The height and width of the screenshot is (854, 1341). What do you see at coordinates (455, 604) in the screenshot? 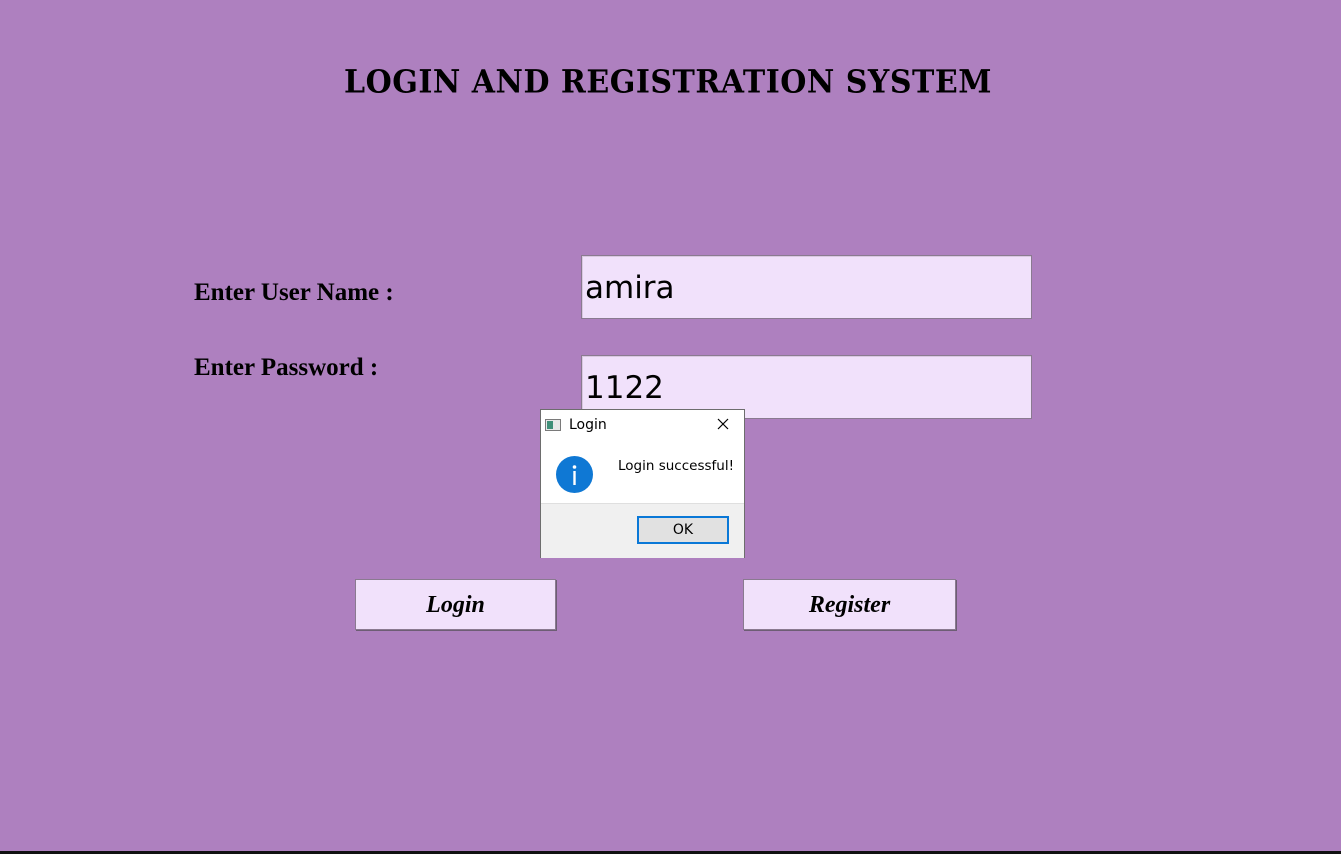
I see `login-button: Login` at bounding box center [455, 604].